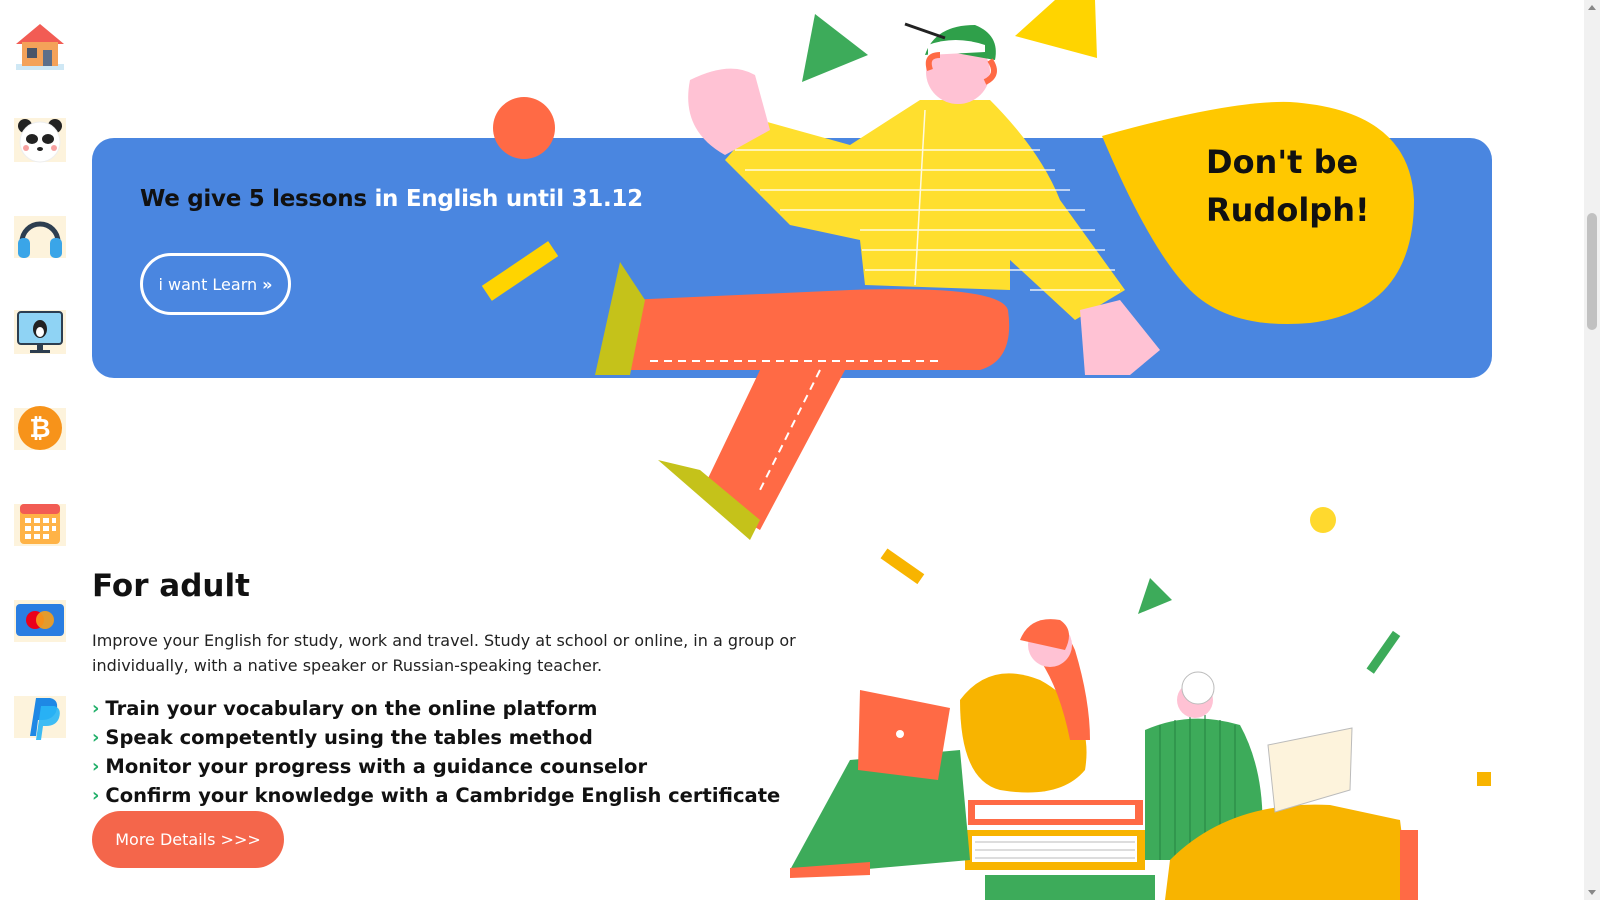  I want to click on sidebar-item-calendar, so click(40, 524).